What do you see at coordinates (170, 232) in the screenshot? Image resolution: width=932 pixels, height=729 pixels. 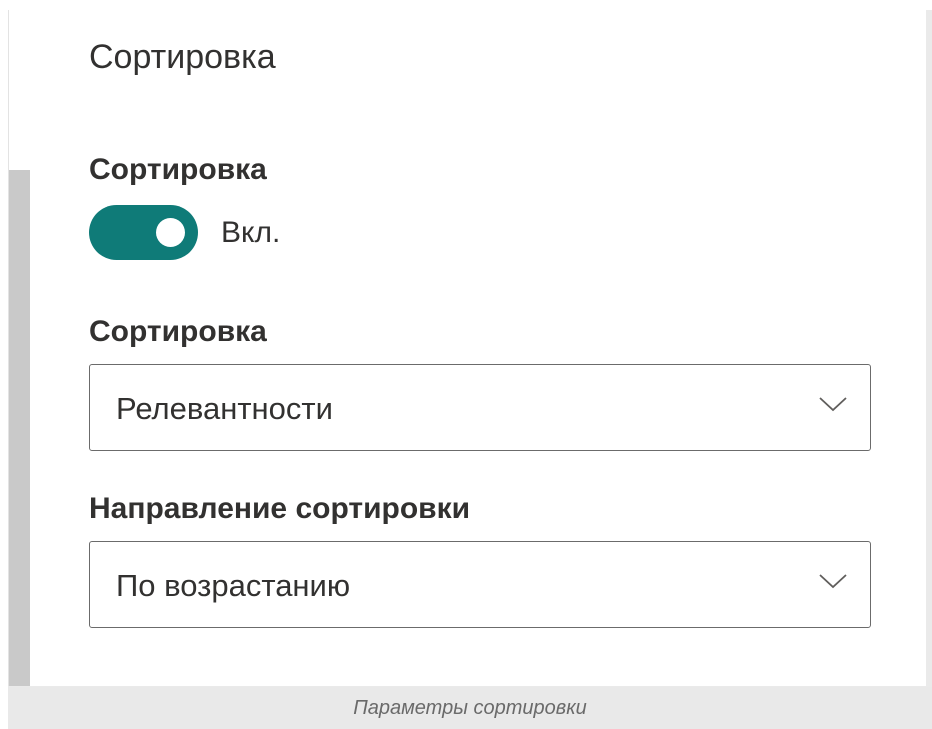 I see `toggle-knob` at bounding box center [170, 232].